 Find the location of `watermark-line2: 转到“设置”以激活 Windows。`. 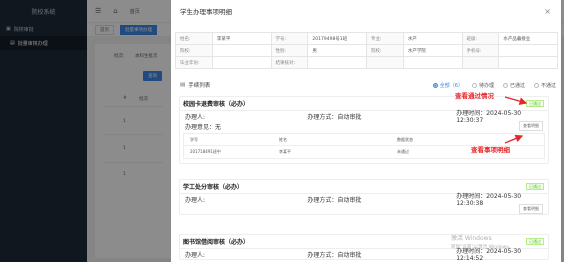

watermark-line2: 转到“设置”以激活 Windows。 is located at coordinates (482, 247).